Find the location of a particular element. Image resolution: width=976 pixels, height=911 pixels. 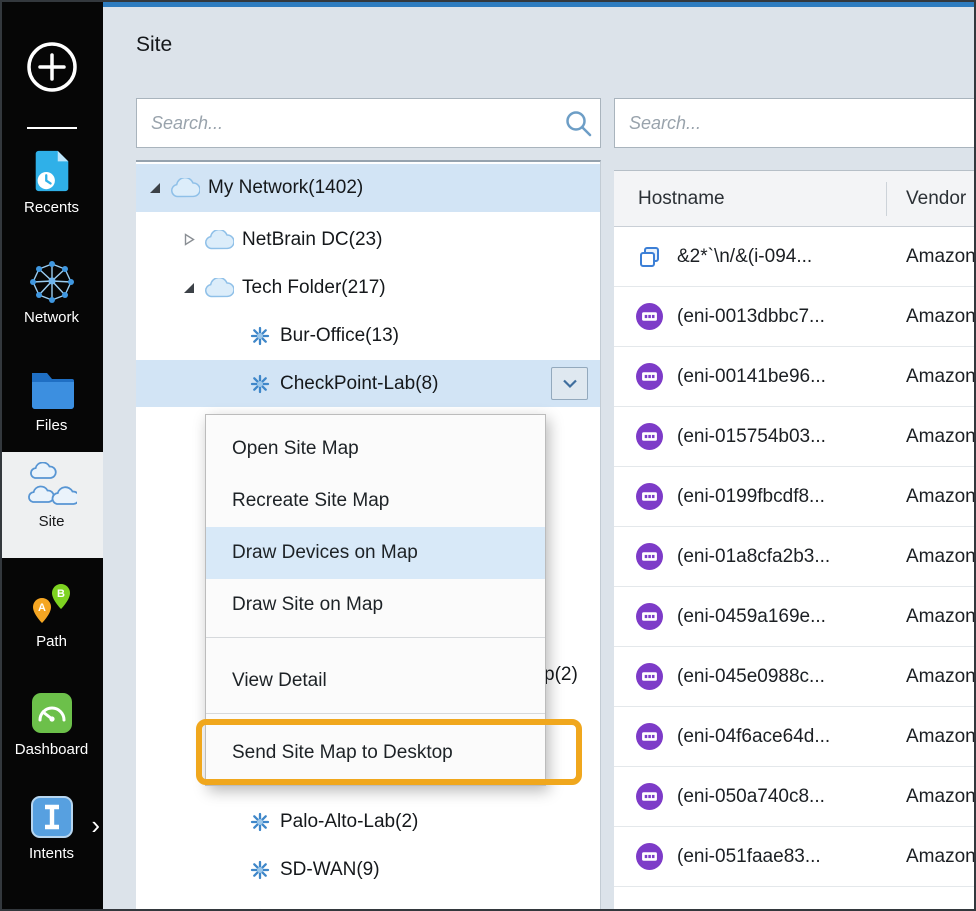

chevron-down-icon is located at coordinates (570, 384).